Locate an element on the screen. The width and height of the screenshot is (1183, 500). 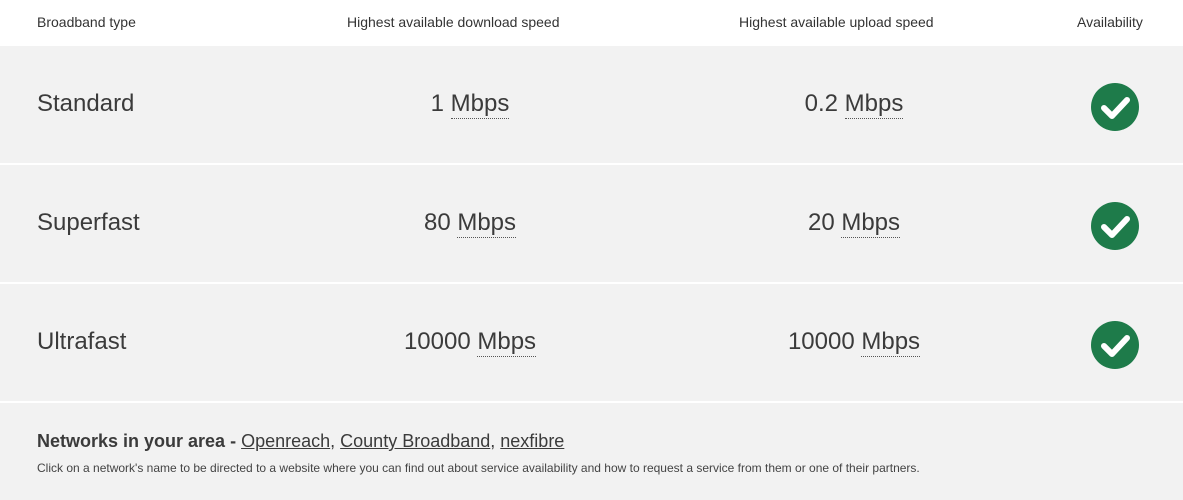
network-link-openreach: Openreach is located at coordinates (285, 441).